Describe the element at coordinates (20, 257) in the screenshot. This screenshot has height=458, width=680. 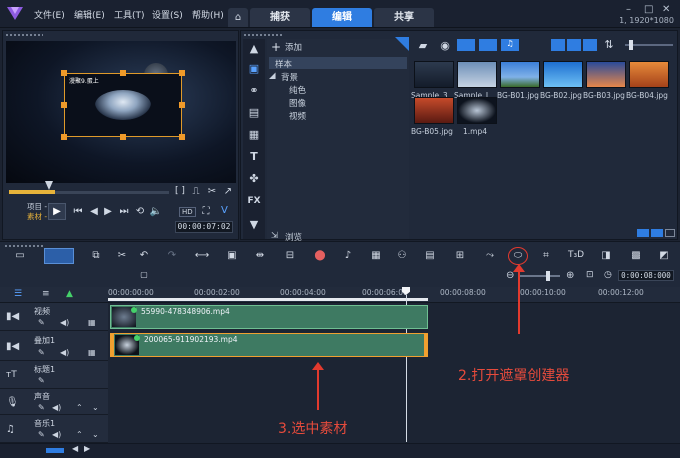
I see `storyboard-view-icon: ▭` at that location.